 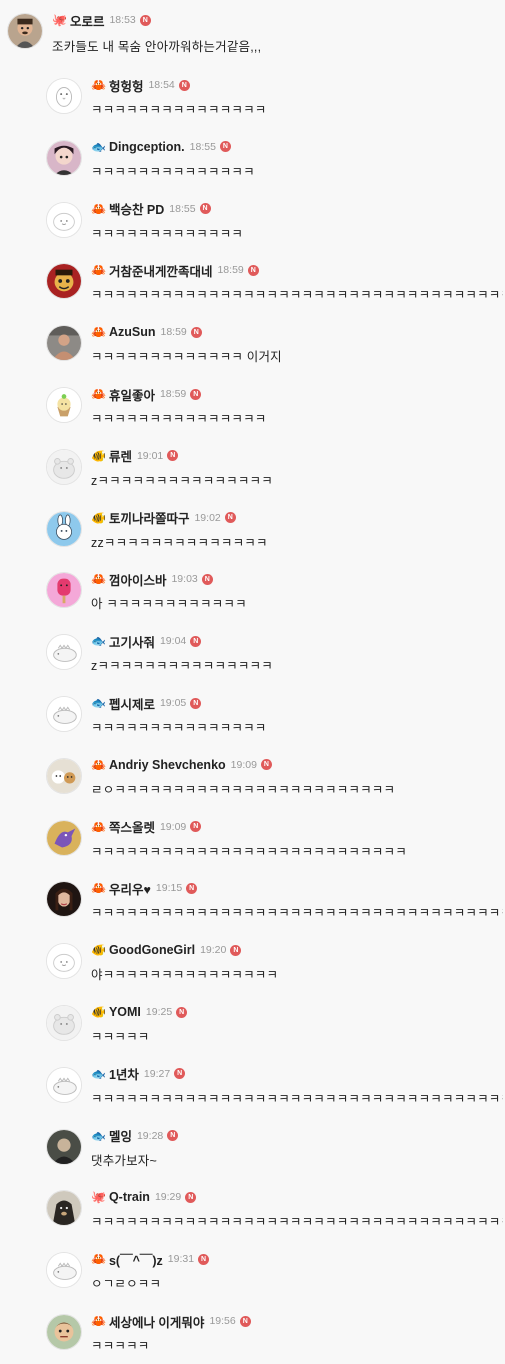 I want to click on author-name: YOMI, so click(x=125, y=1012).